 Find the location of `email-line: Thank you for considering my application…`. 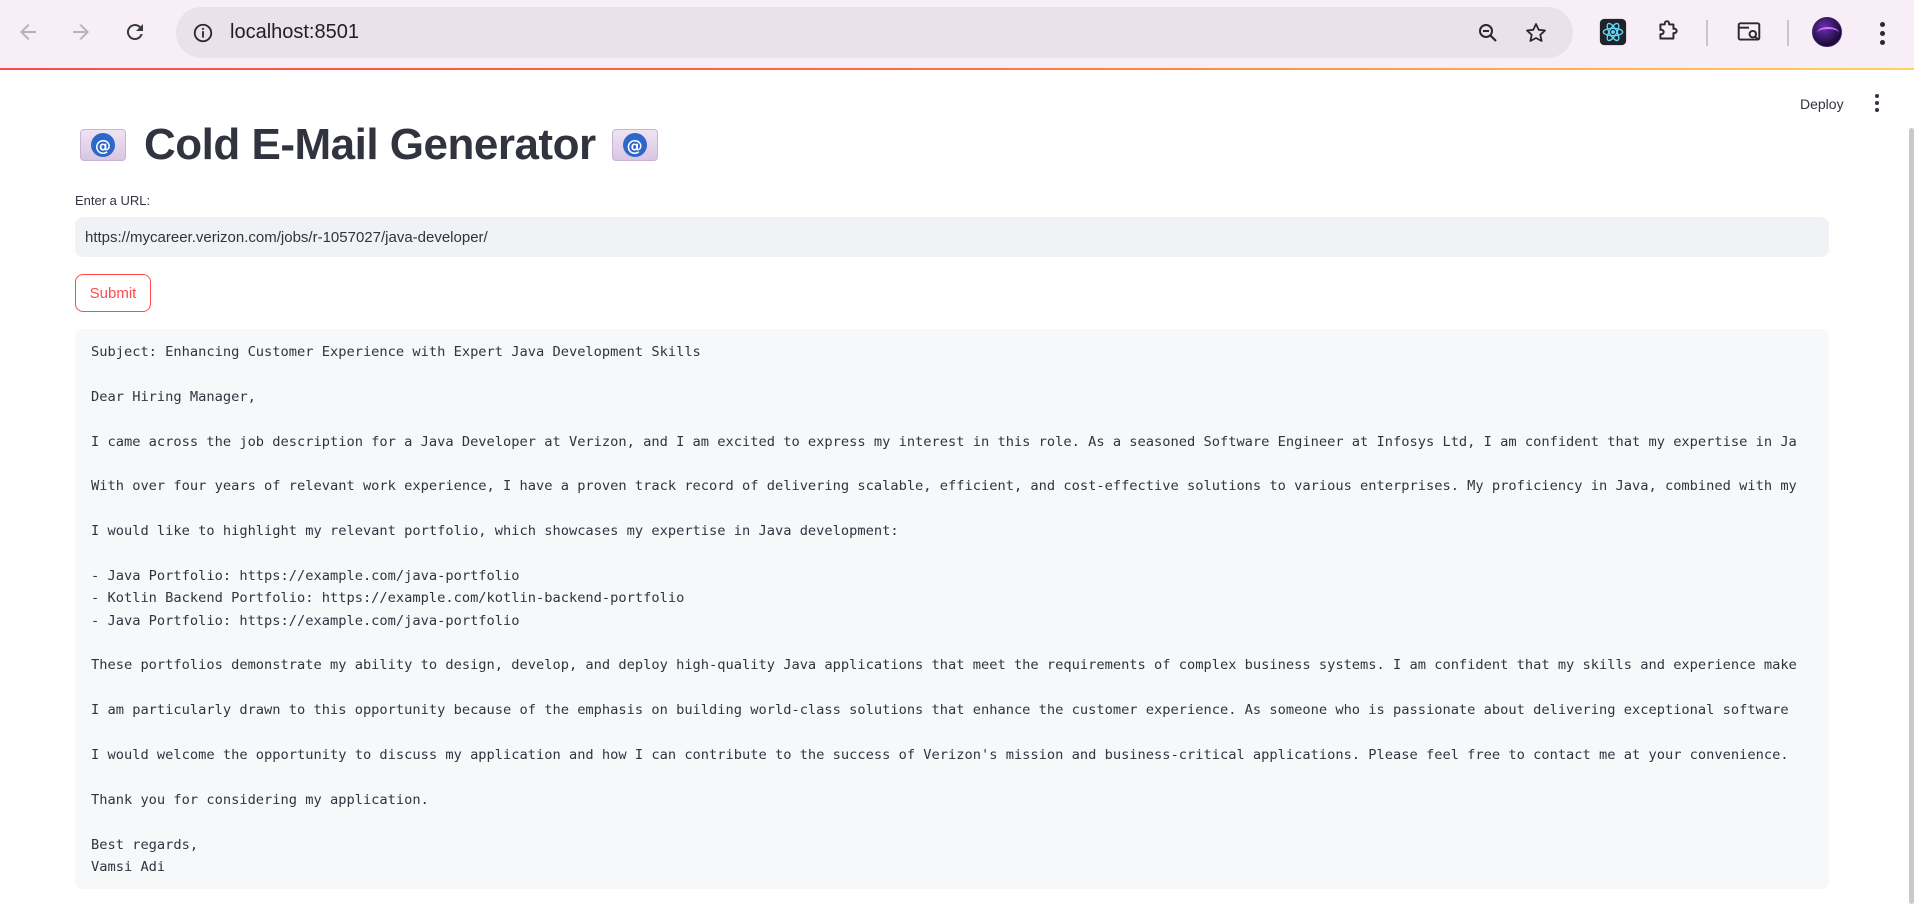

email-line: Thank you for considering my application… is located at coordinates (260, 799).